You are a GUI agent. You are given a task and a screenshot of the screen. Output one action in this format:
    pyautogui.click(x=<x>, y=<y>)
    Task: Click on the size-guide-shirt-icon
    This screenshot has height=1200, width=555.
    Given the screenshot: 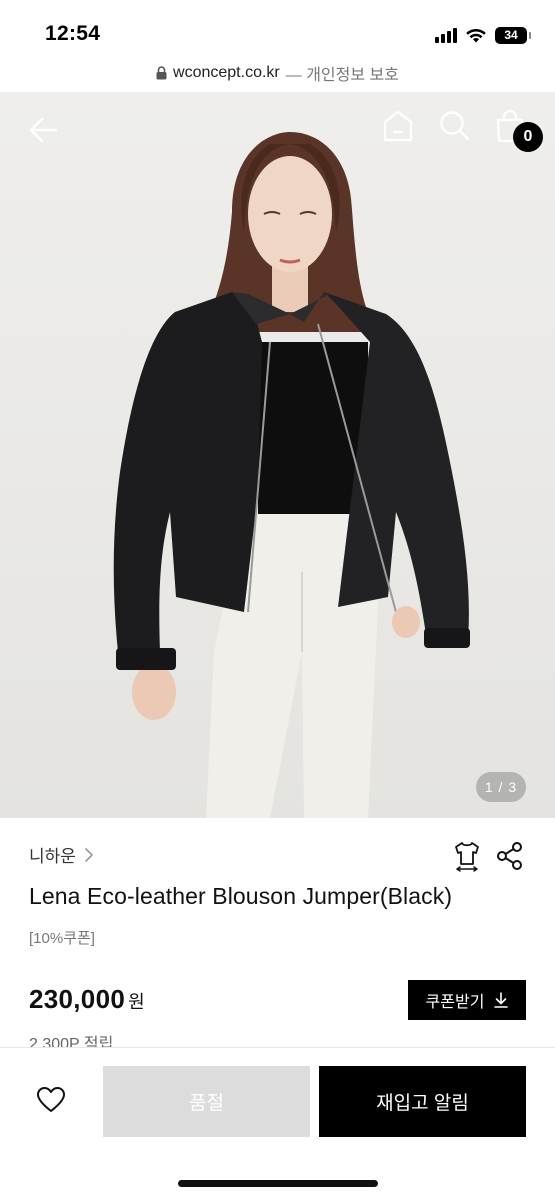 What is the action you would take?
    pyautogui.click(x=467, y=856)
    